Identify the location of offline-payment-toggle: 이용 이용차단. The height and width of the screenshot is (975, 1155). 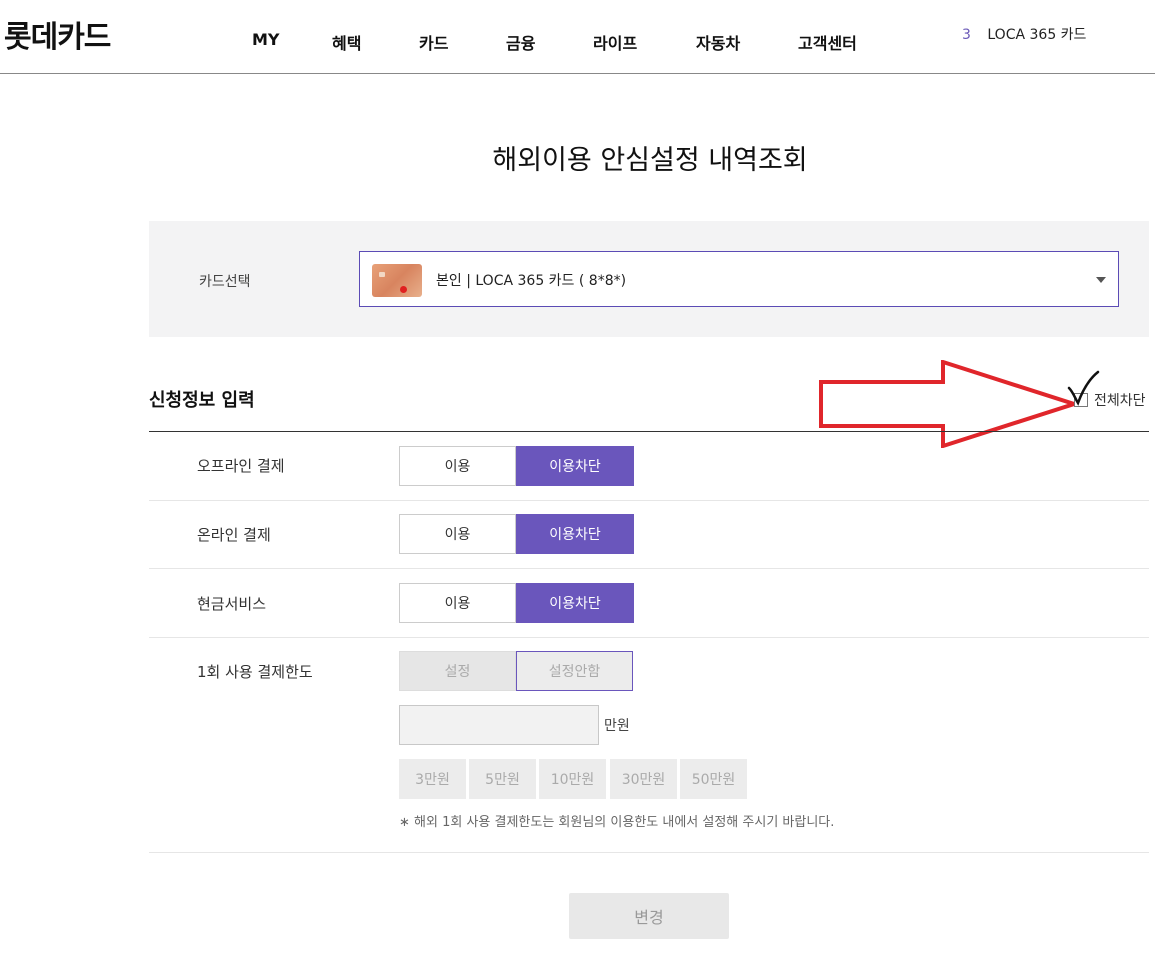
(516, 466).